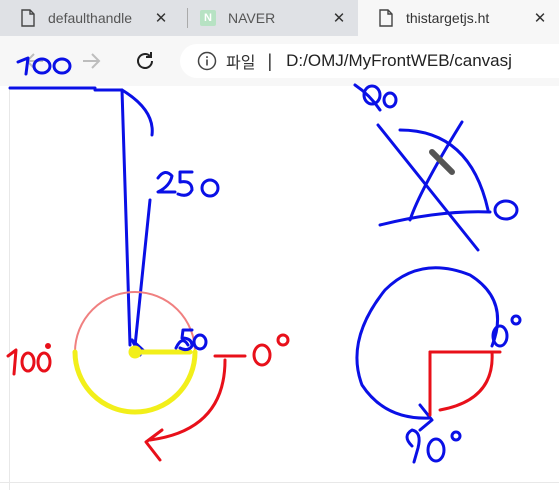 Image resolution: width=559 pixels, height=490 pixels. I want to click on upper-right-sketch, so click(436, 167).